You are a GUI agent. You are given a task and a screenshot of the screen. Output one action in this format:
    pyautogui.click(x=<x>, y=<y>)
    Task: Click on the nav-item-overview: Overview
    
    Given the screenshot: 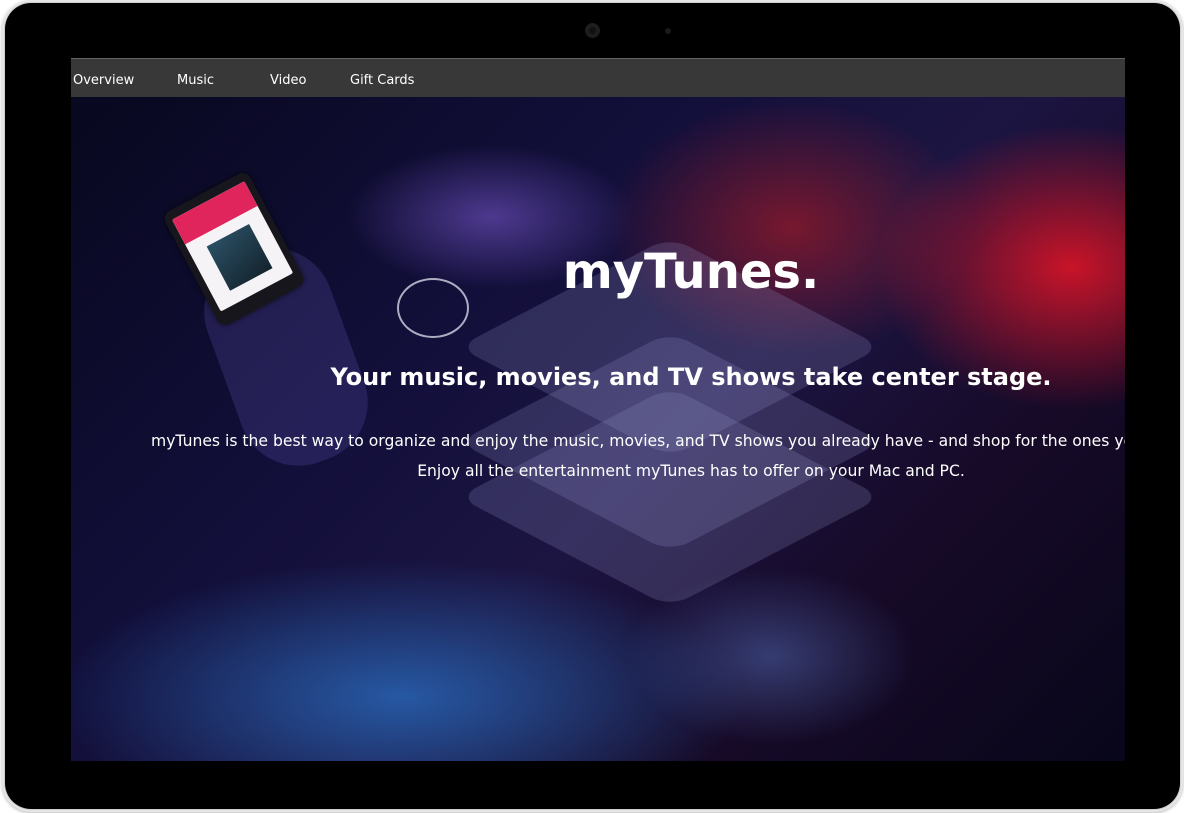 What is the action you would take?
    pyautogui.click(x=103, y=80)
    